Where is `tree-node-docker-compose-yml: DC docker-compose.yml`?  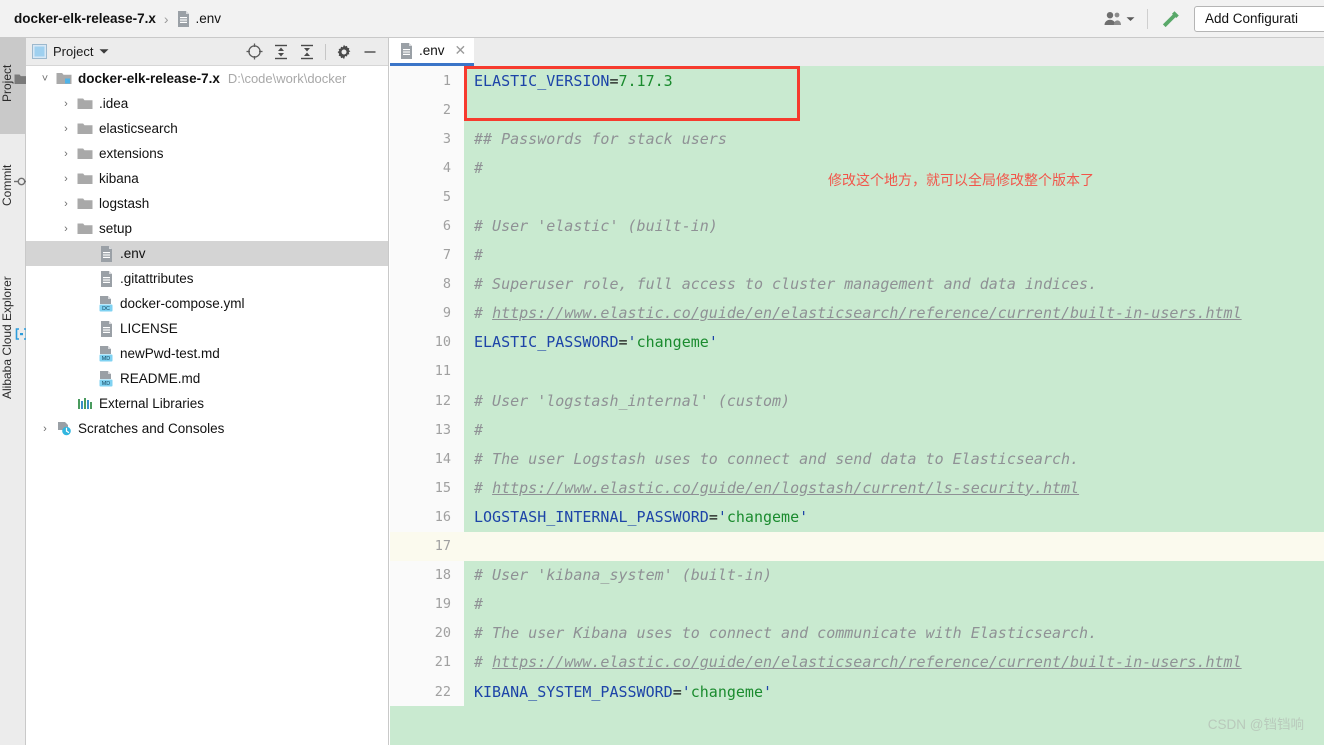
tree-node-docker-compose-yml: DC docker-compose.yml is located at coordinates (207, 303).